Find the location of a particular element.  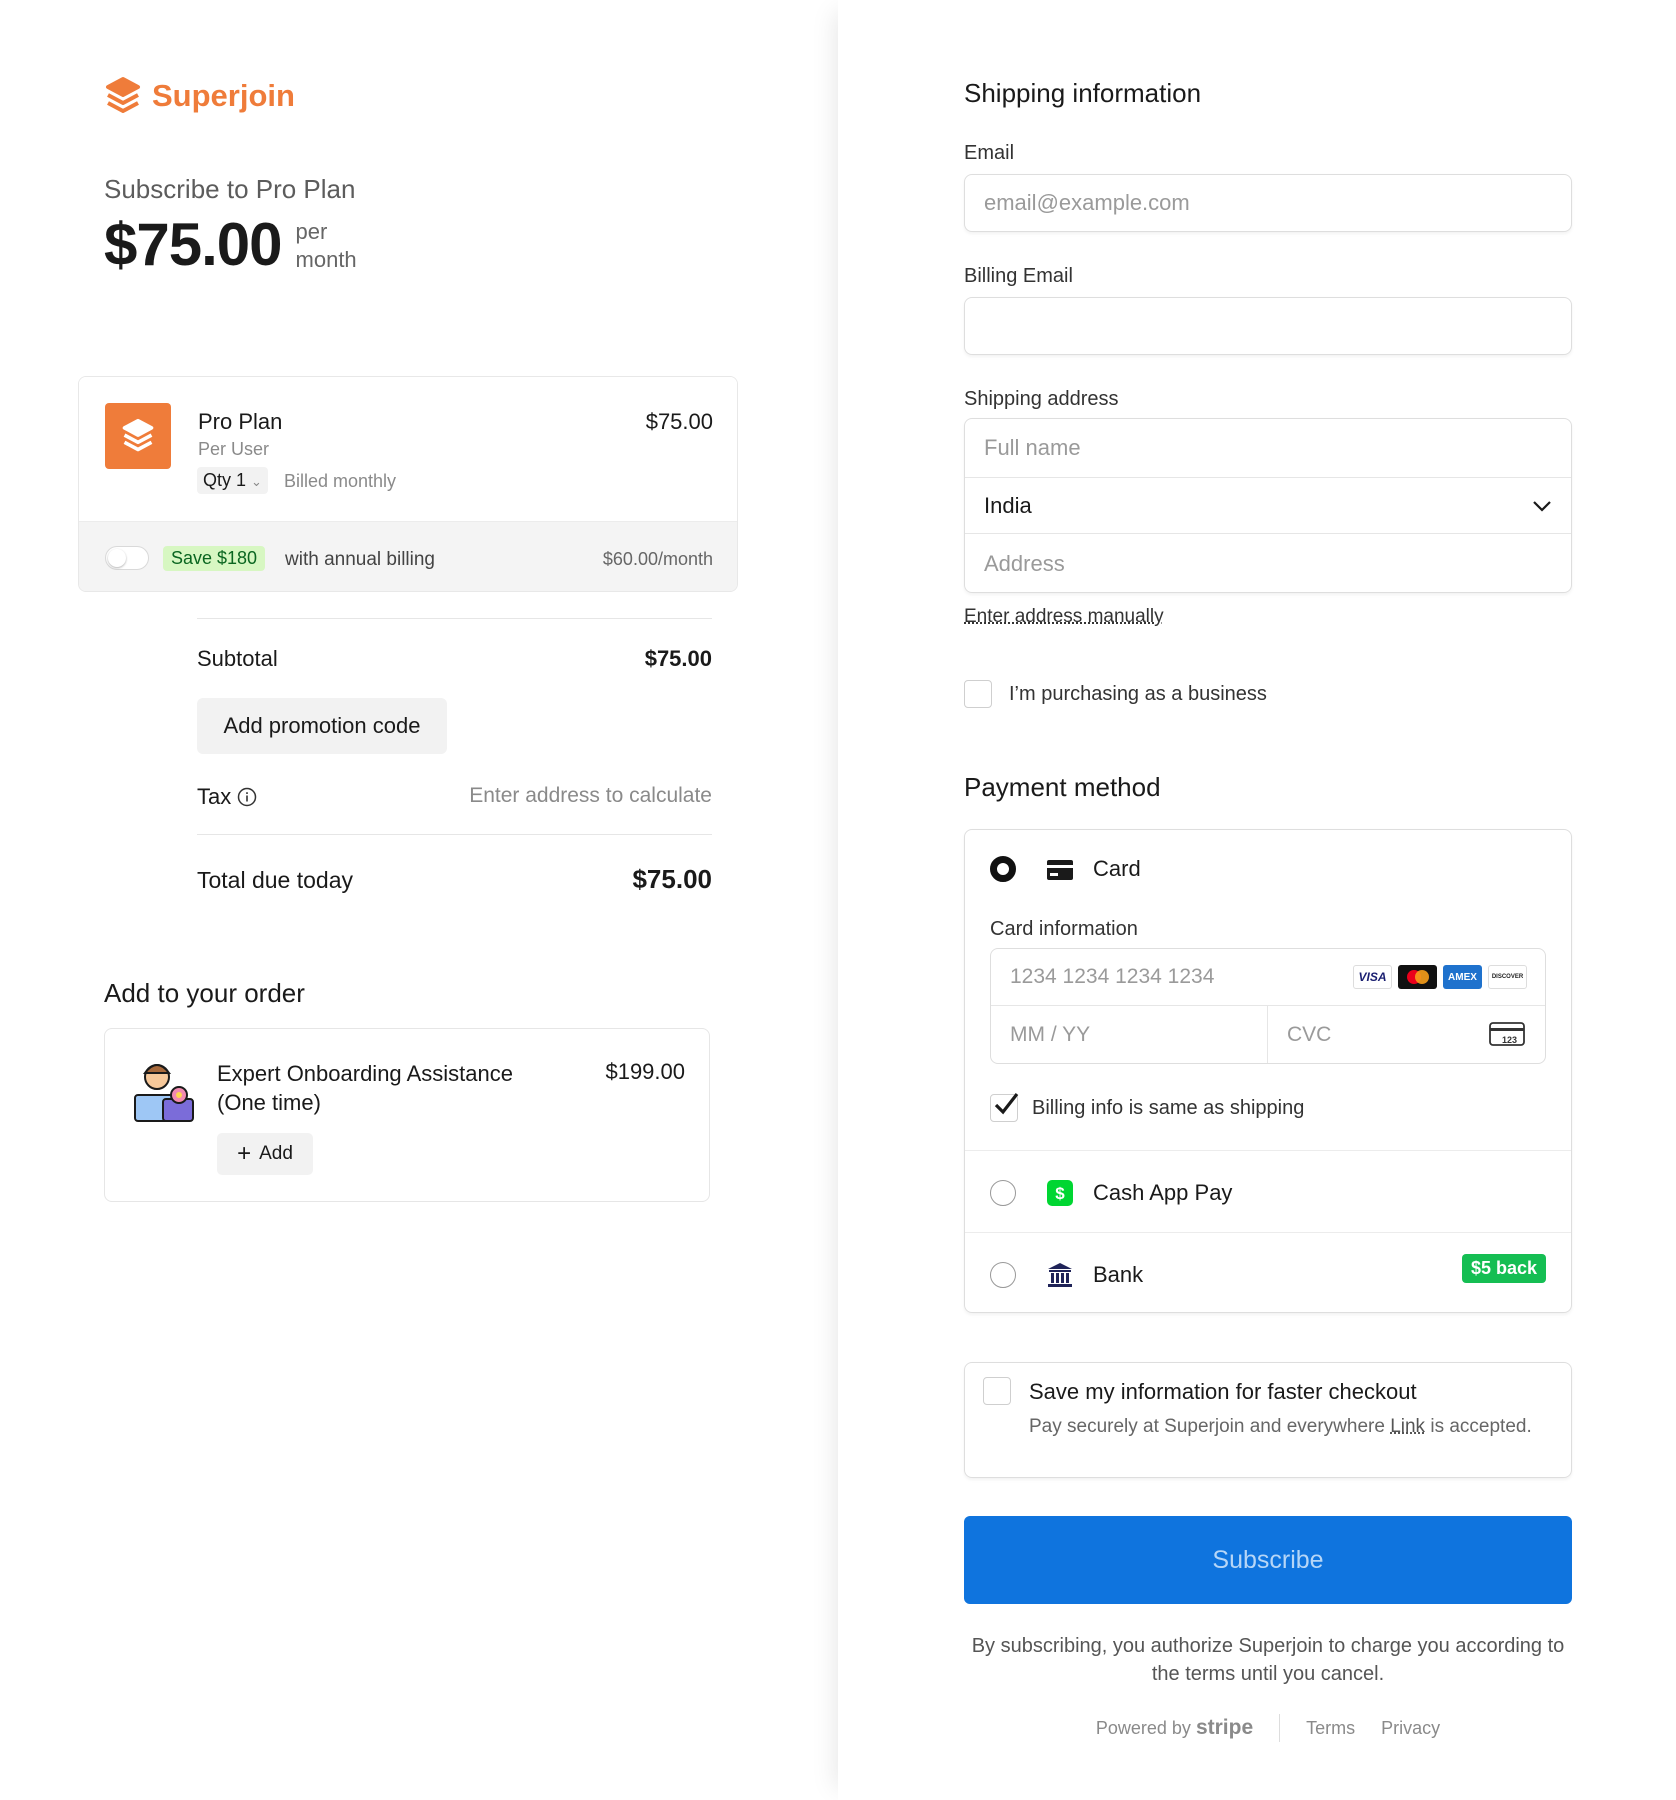

shipping-address-label: Shipping address is located at coordinates (1041, 399).